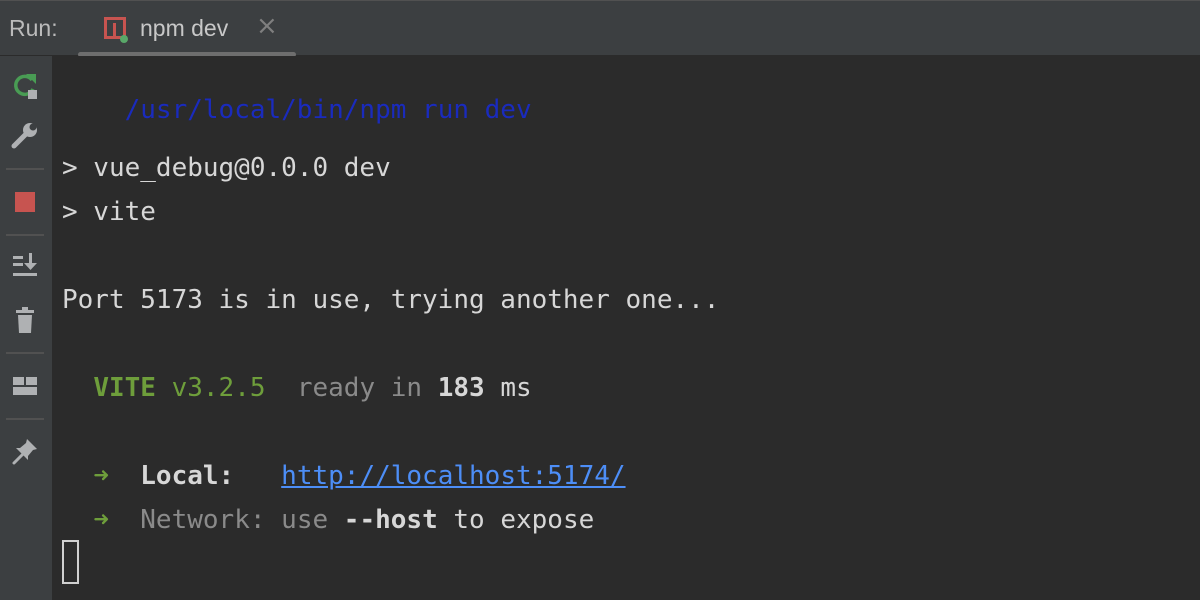 The height and width of the screenshot is (600, 1200). Describe the element at coordinates (33, 28) in the screenshot. I see `run-label: Run:` at that location.